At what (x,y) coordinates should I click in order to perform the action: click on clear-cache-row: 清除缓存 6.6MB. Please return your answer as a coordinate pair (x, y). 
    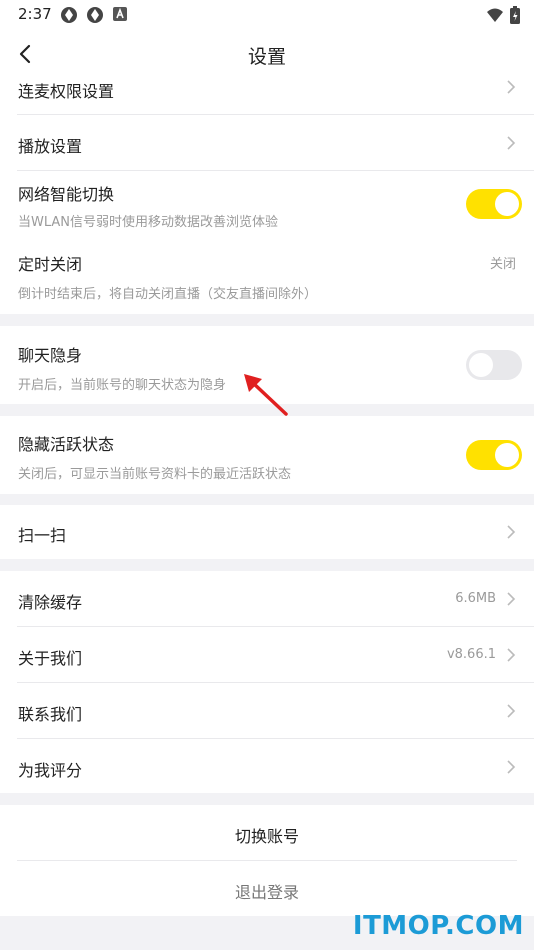
    Looking at the image, I should click on (267, 598).